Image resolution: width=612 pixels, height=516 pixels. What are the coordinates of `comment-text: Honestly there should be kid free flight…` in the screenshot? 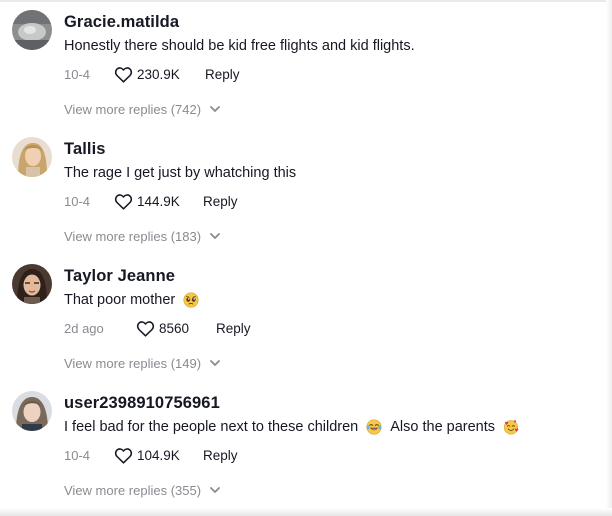 It's located at (239, 46).